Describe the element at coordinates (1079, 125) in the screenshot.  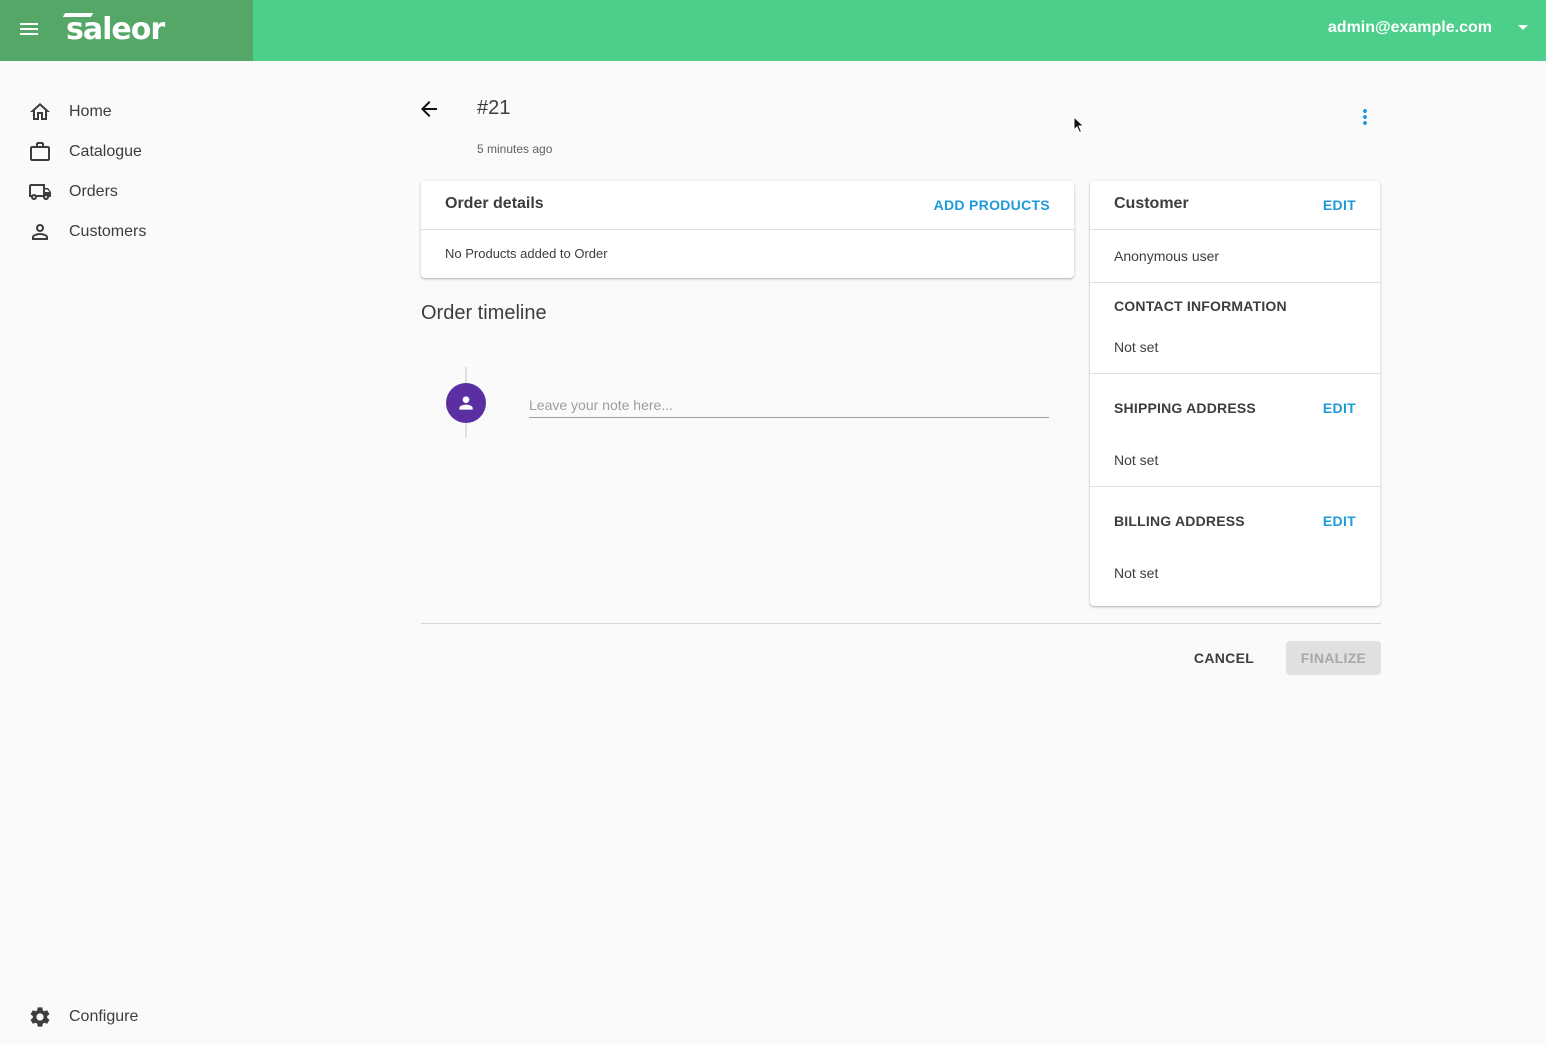
I see `cursor-icon` at that location.